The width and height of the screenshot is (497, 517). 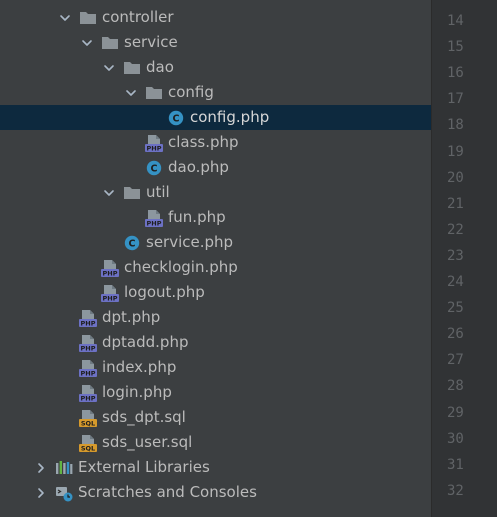 I want to click on tree-item-label: sds_user.sql, so click(x=147, y=442).